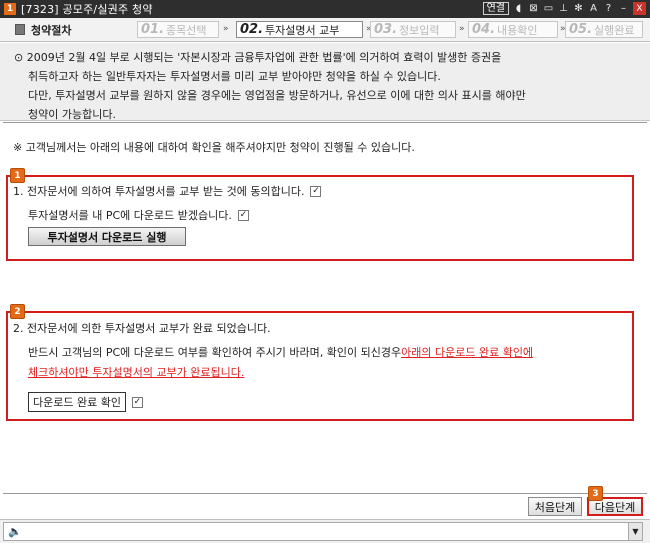 The width and height of the screenshot is (650, 543). What do you see at coordinates (533, 8) in the screenshot?
I see `grid-icon: ⊠` at bounding box center [533, 8].